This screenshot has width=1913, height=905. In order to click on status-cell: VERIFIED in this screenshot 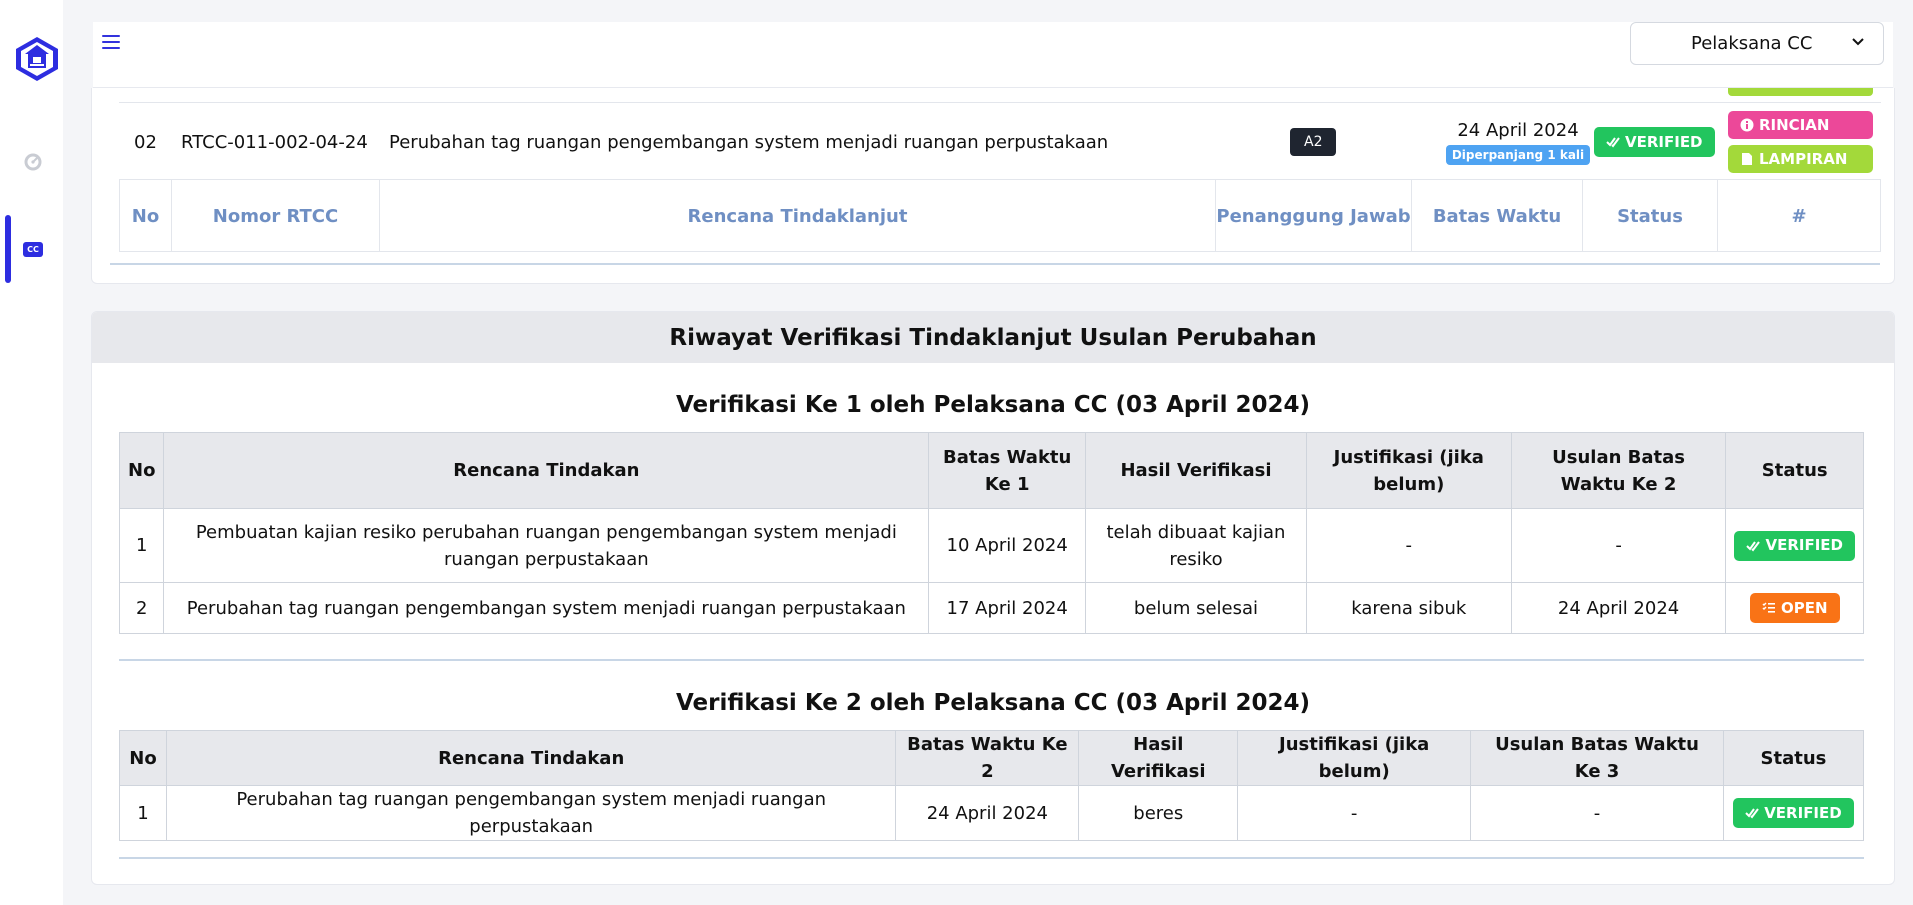, I will do `click(1654, 142)`.